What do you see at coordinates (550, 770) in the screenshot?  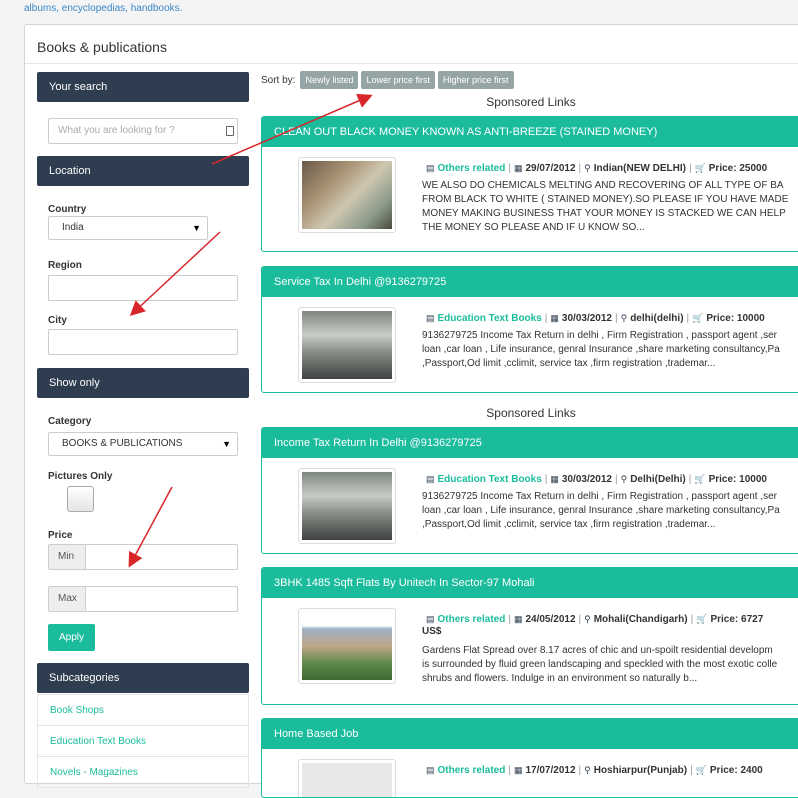 I see `listing-date: 17/07/2012` at bounding box center [550, 770].